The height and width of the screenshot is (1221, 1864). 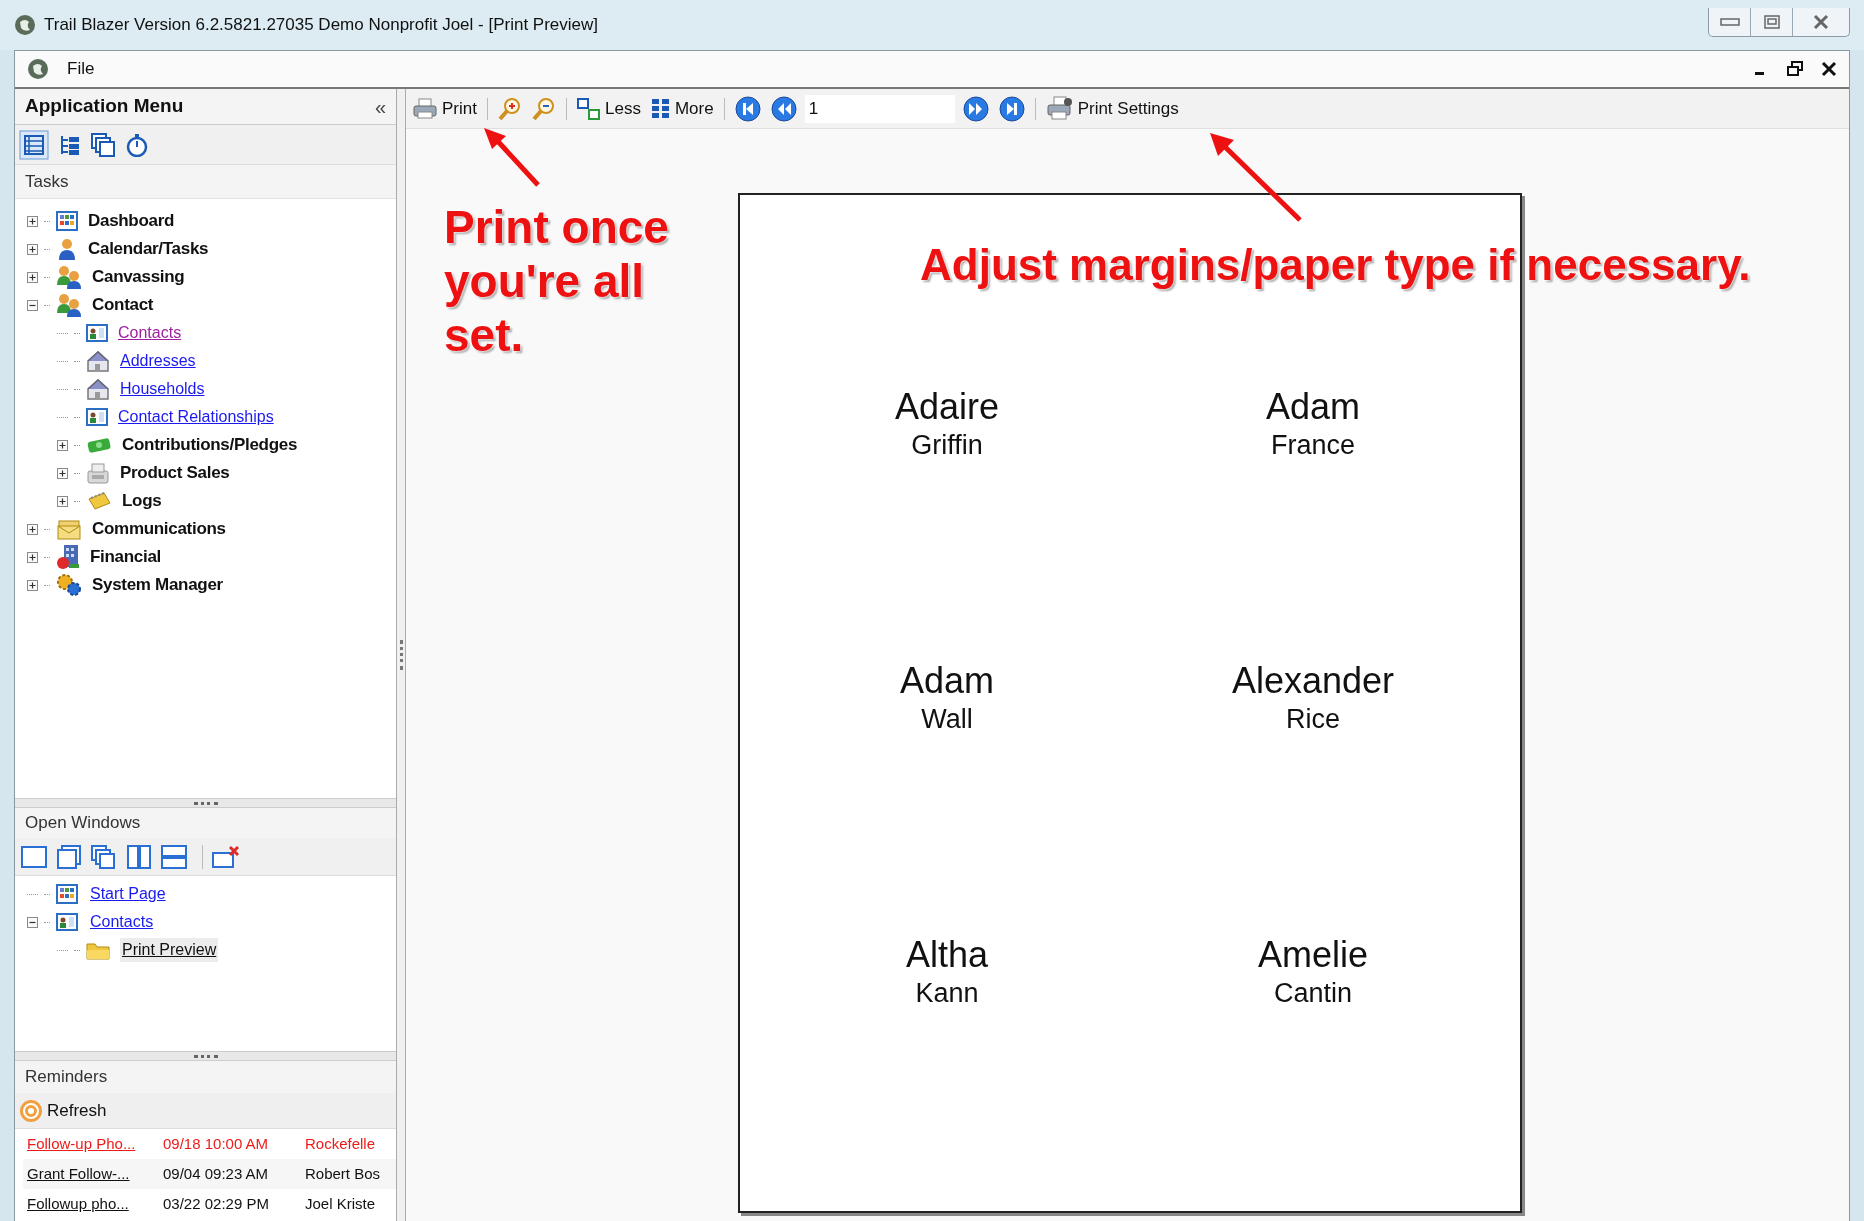 I want to click on reminder-time: 09/04 09:23 AM, so click(x=216, y=1173).